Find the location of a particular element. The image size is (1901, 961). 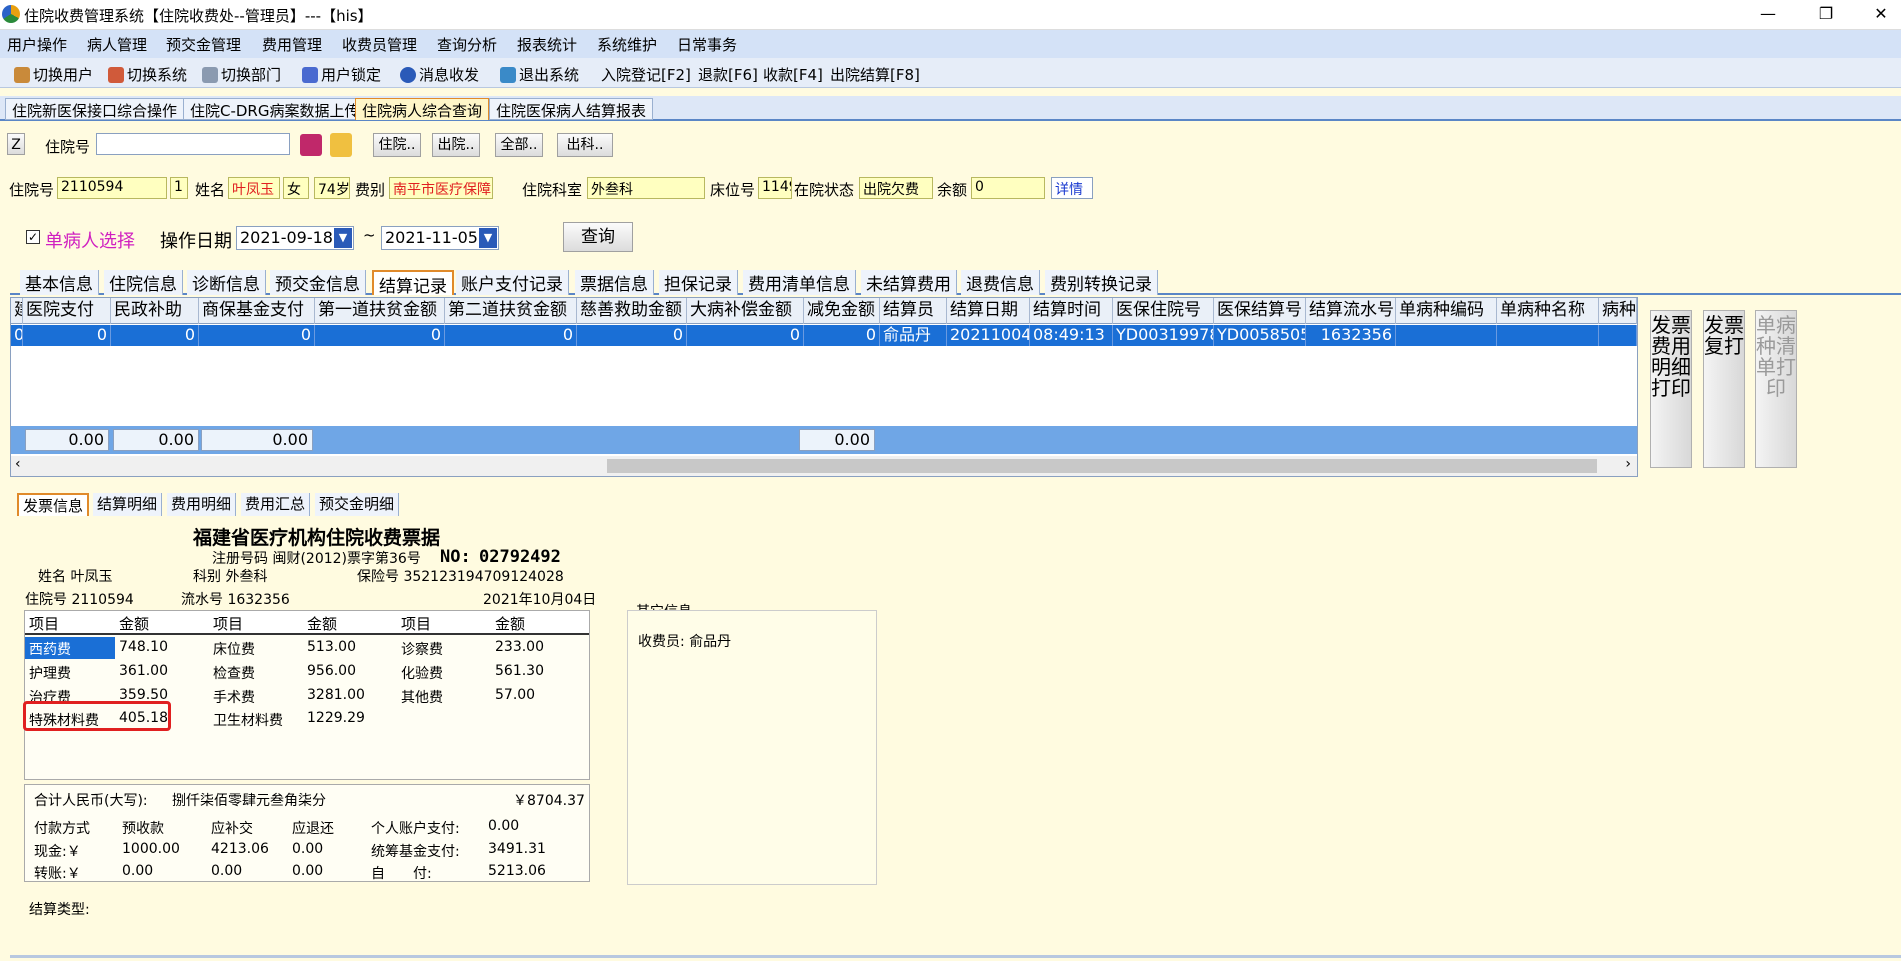

single-patient-checkbox: ✓ is located at coordinates (33, 237).